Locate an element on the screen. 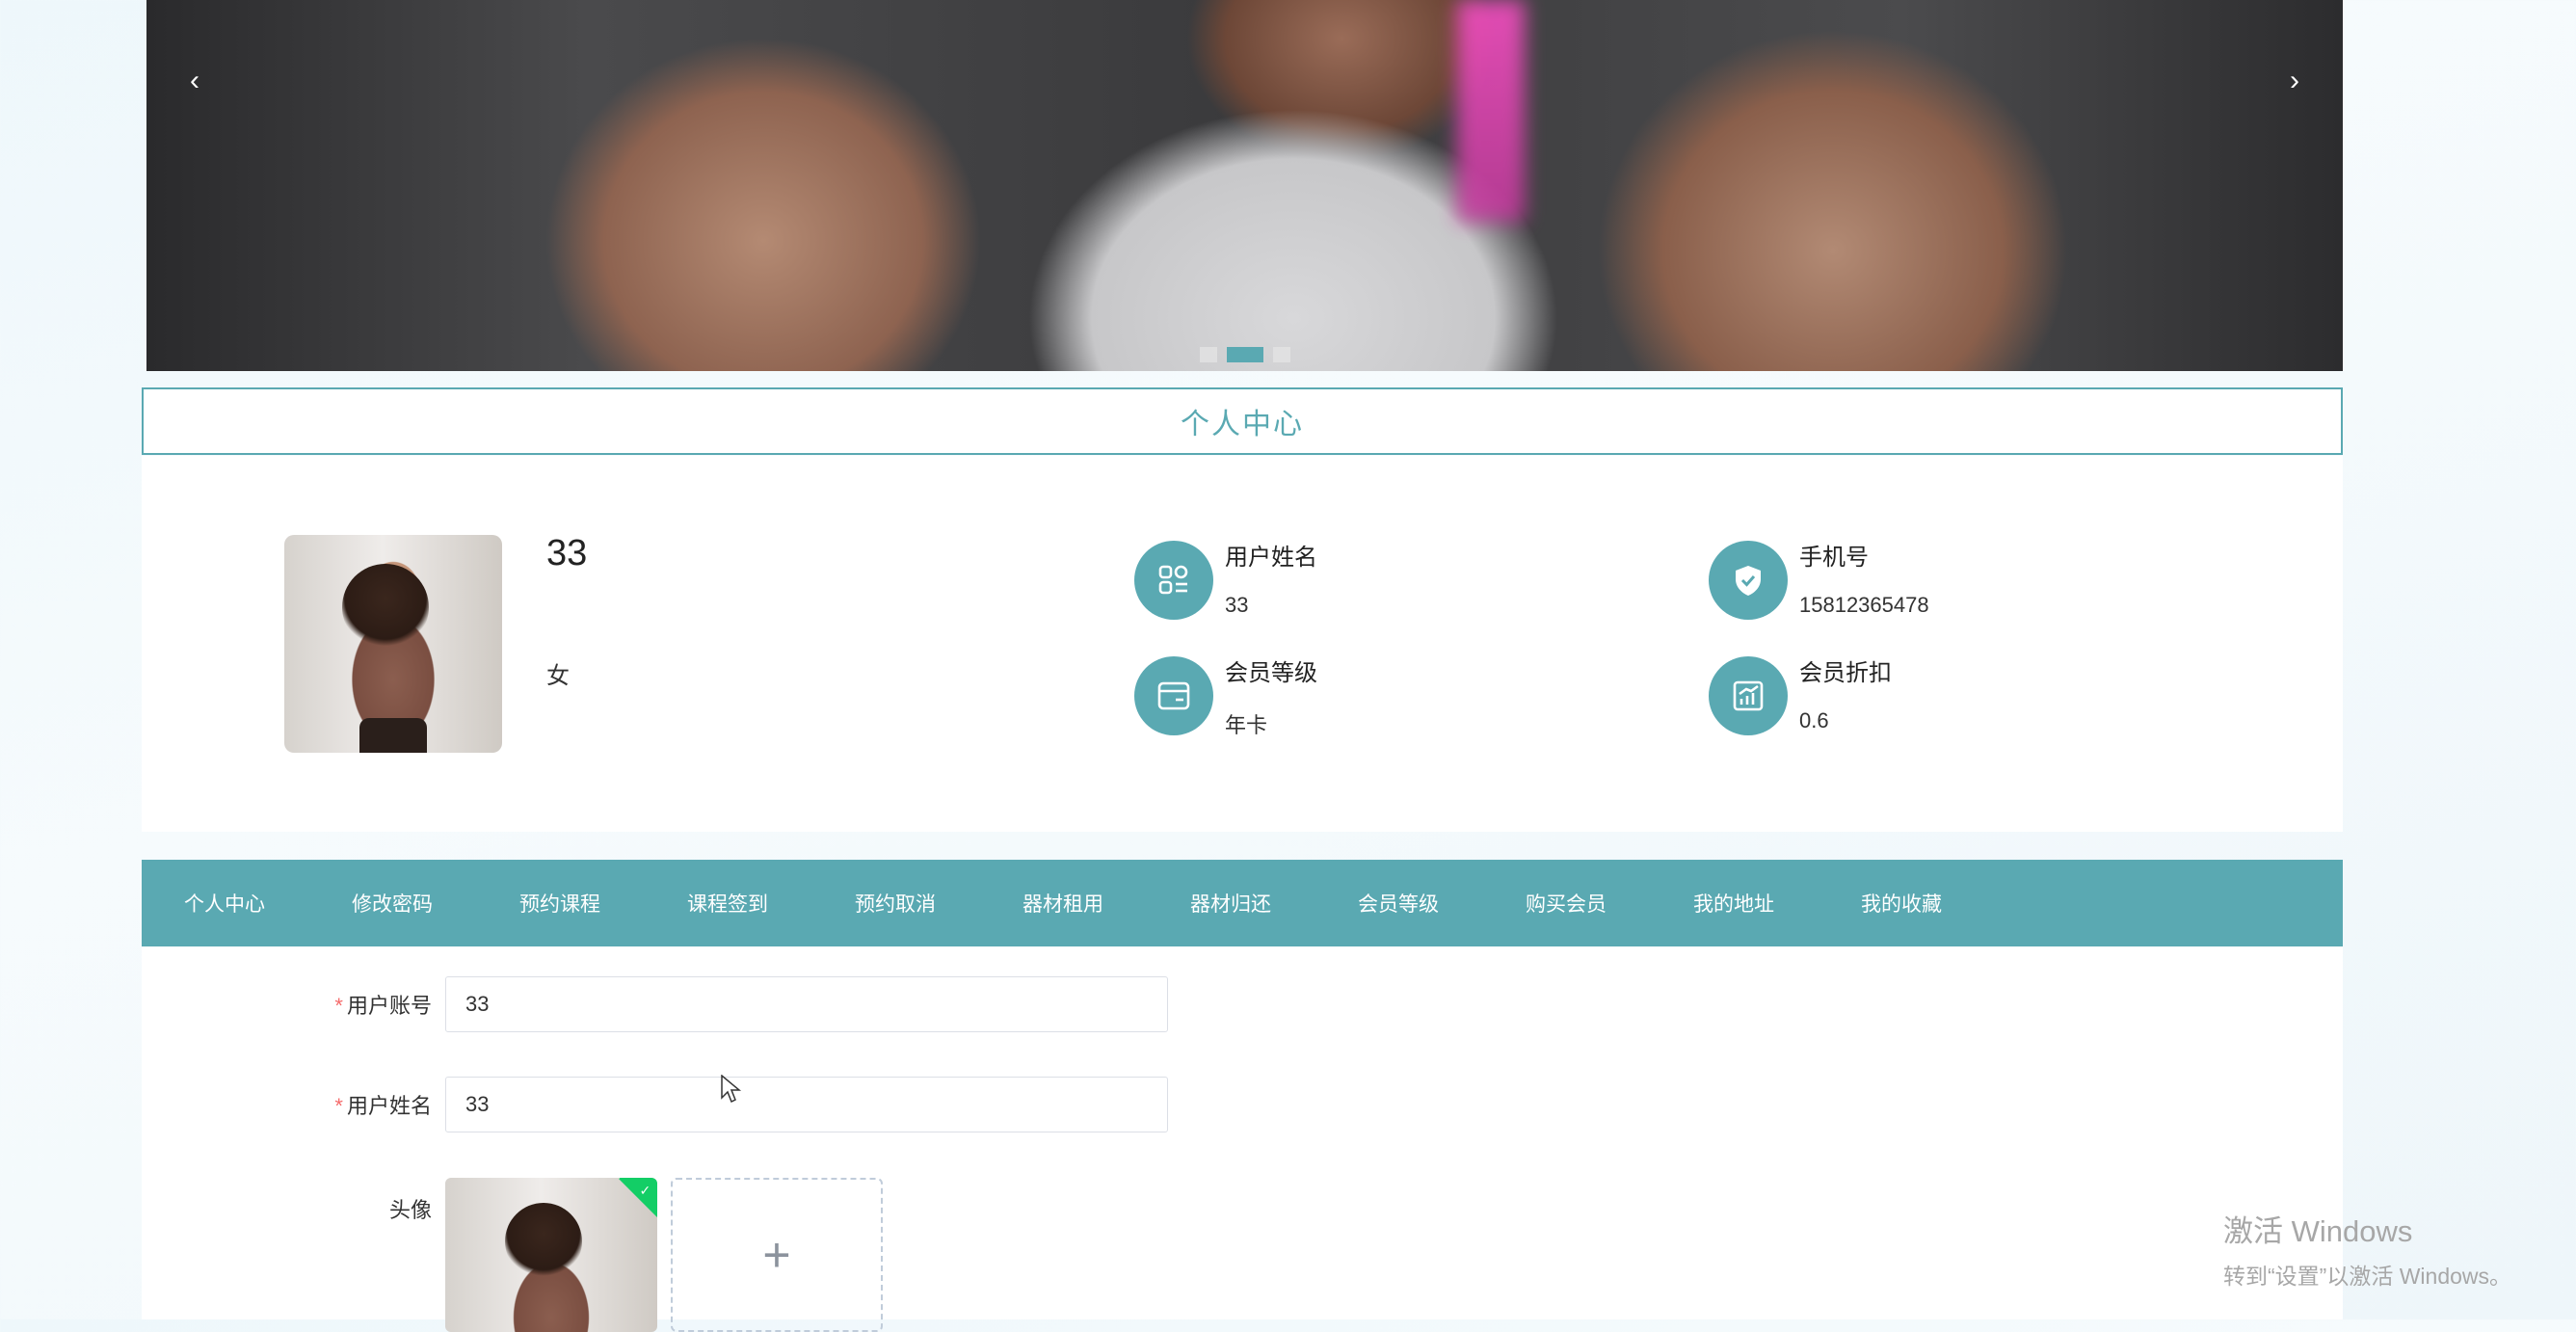 The image size is (2576, 1332). card-icon is located at coordinates (1173, 695).